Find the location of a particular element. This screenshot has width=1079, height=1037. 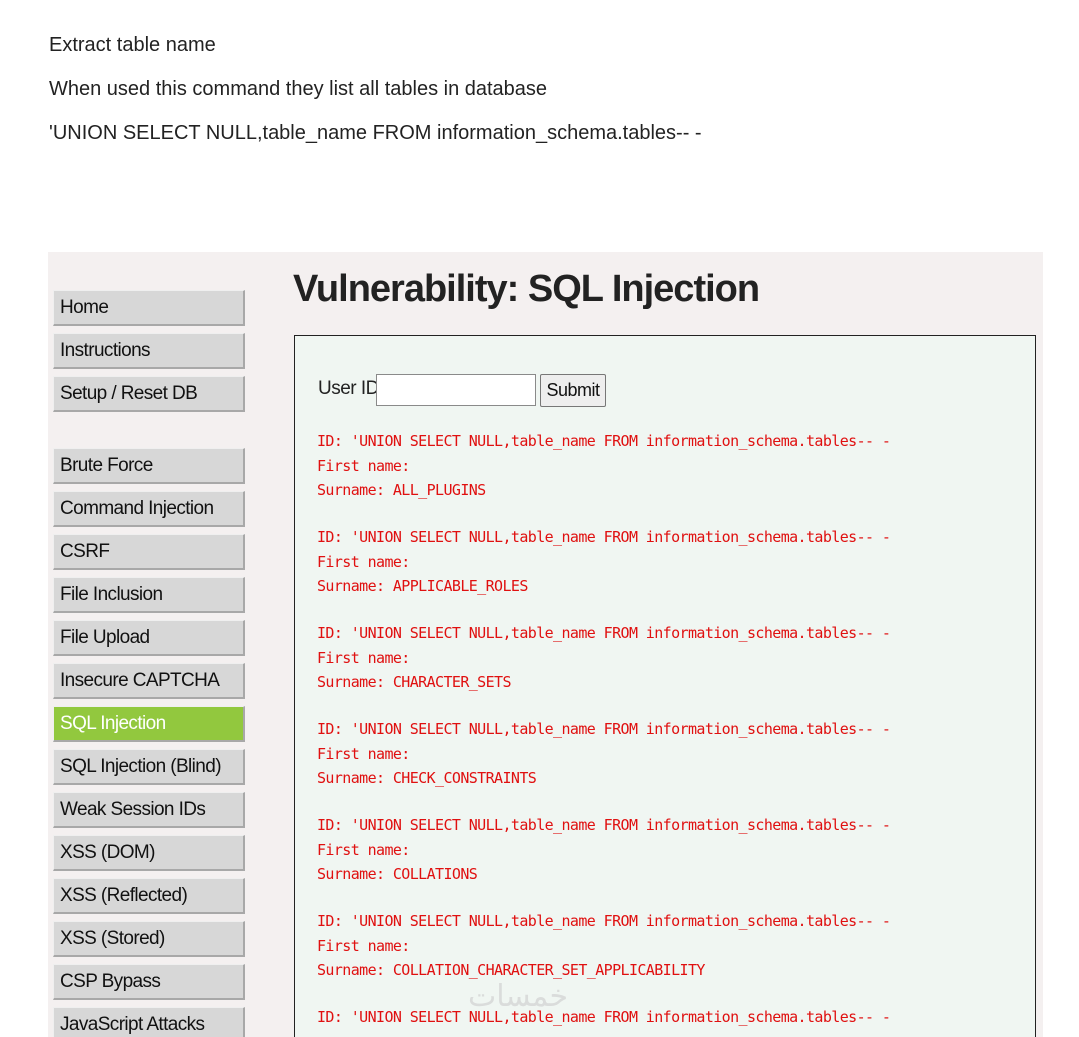

sidebar-item-file-upload: File Upload is located at coordinates (149, 638).